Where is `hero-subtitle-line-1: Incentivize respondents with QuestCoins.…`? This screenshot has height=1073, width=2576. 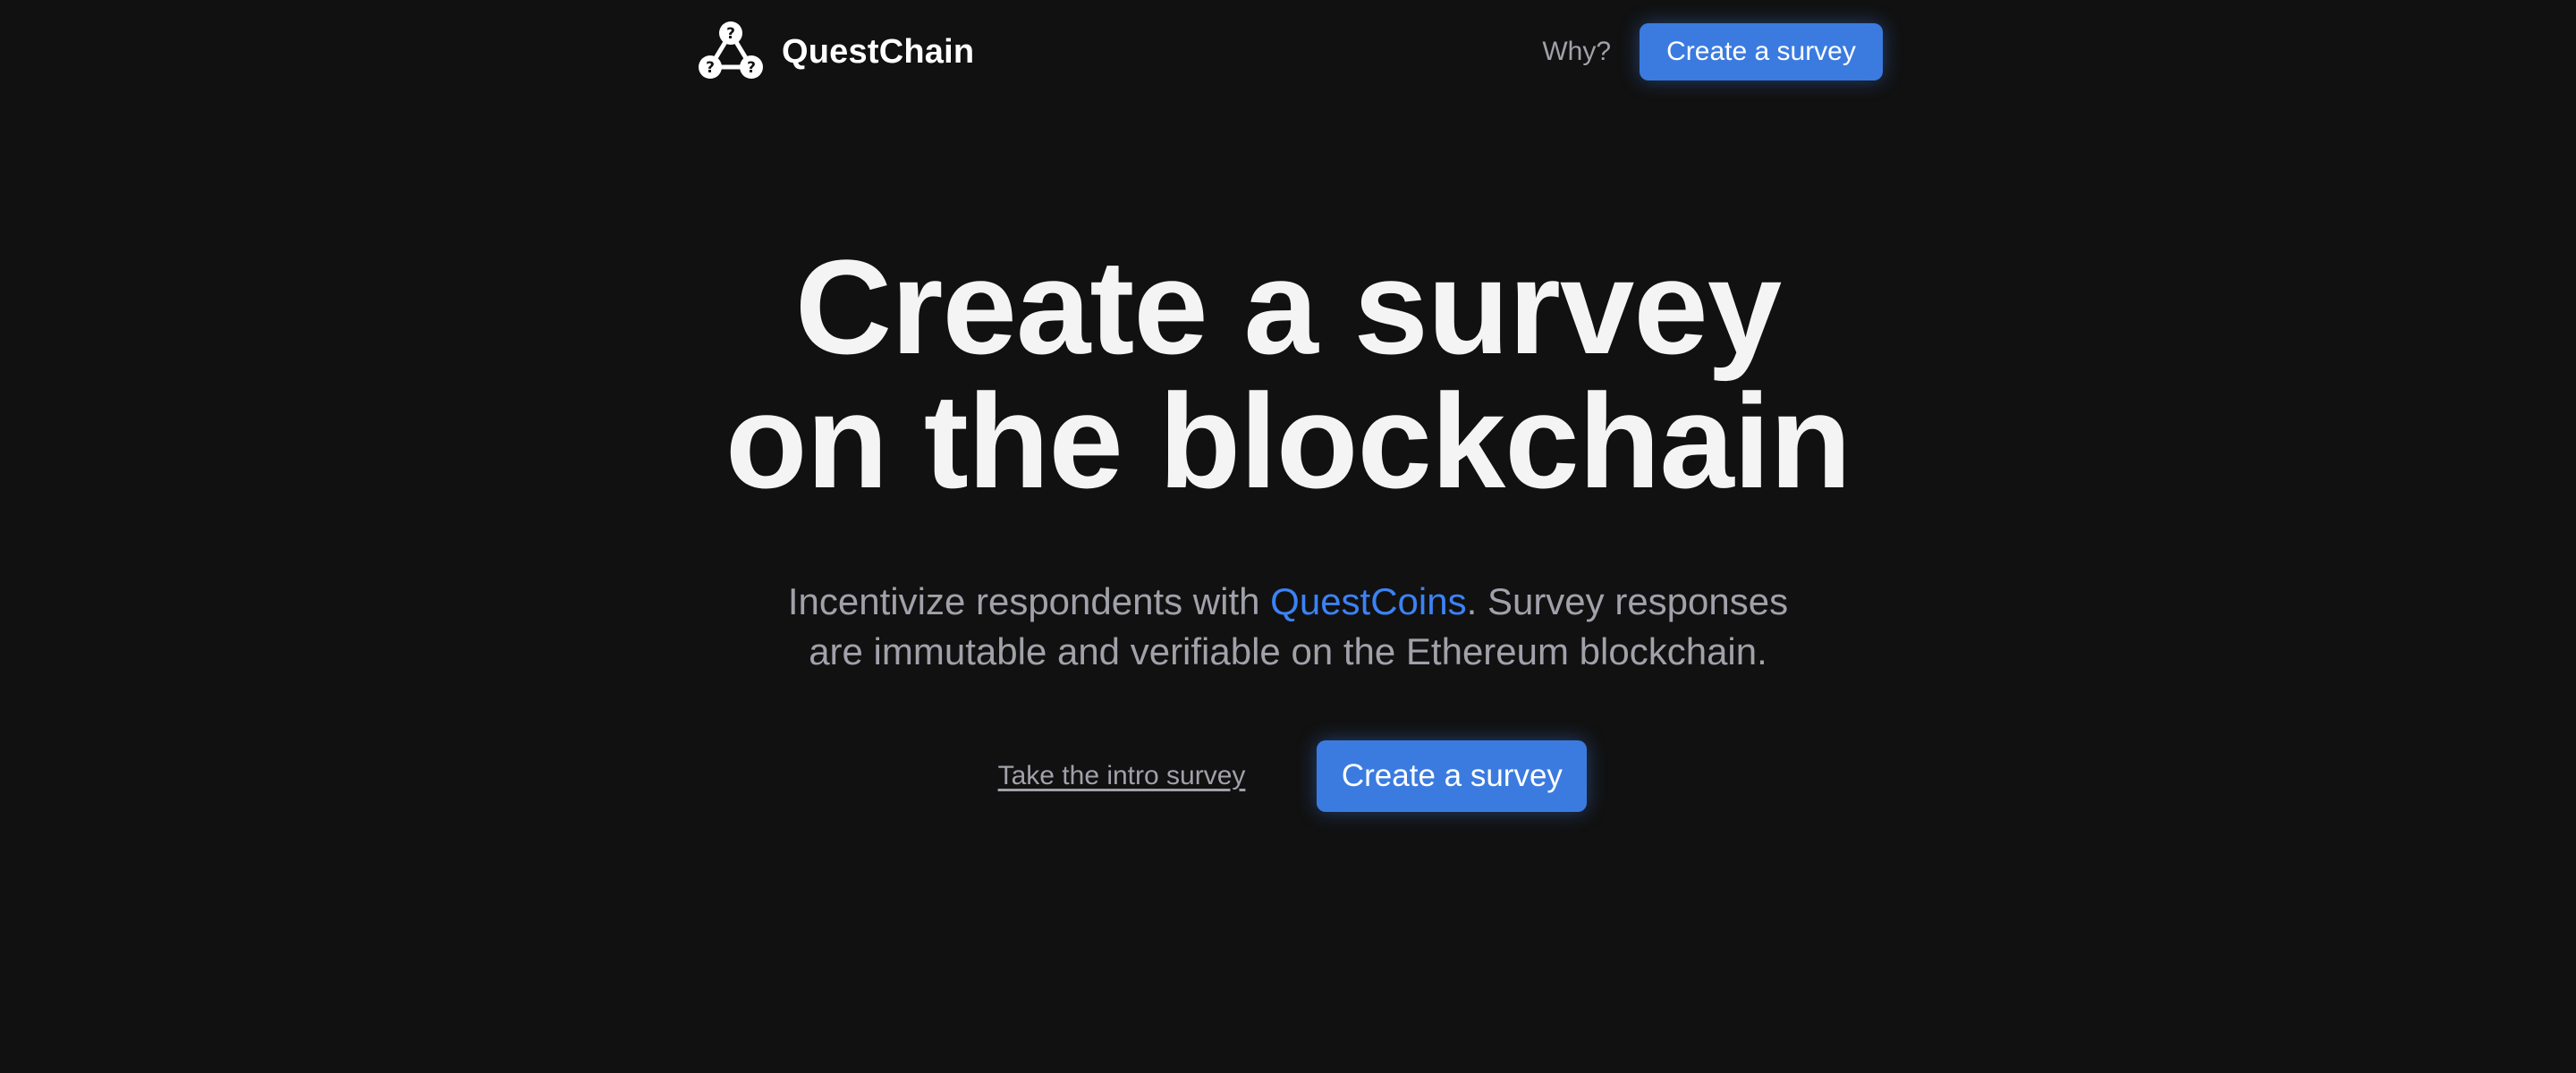
hero-subtitle-line-1: Incentivize respondents with QuestCoins.… is located at coordinates (1288, 602).